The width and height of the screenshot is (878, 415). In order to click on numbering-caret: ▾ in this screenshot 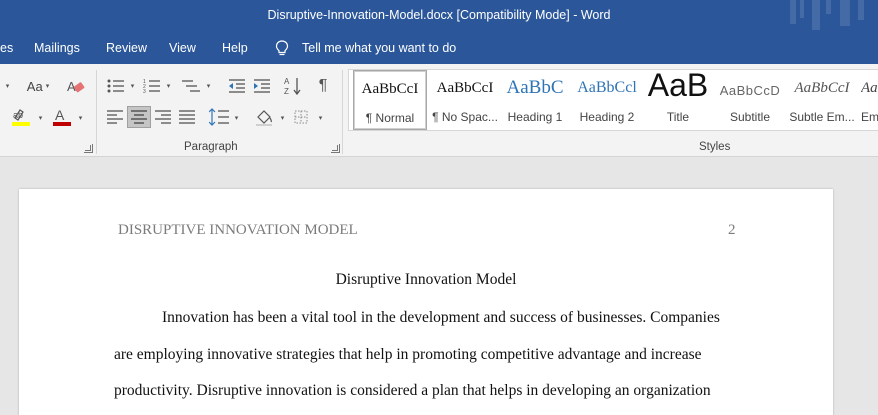, I will do `click(167, 86)`.